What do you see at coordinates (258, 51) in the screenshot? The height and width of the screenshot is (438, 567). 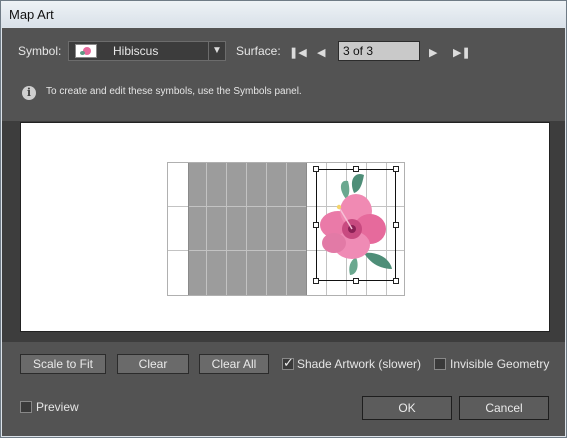 I see `surface-label: Surface:` at bounding box center [258, 51].